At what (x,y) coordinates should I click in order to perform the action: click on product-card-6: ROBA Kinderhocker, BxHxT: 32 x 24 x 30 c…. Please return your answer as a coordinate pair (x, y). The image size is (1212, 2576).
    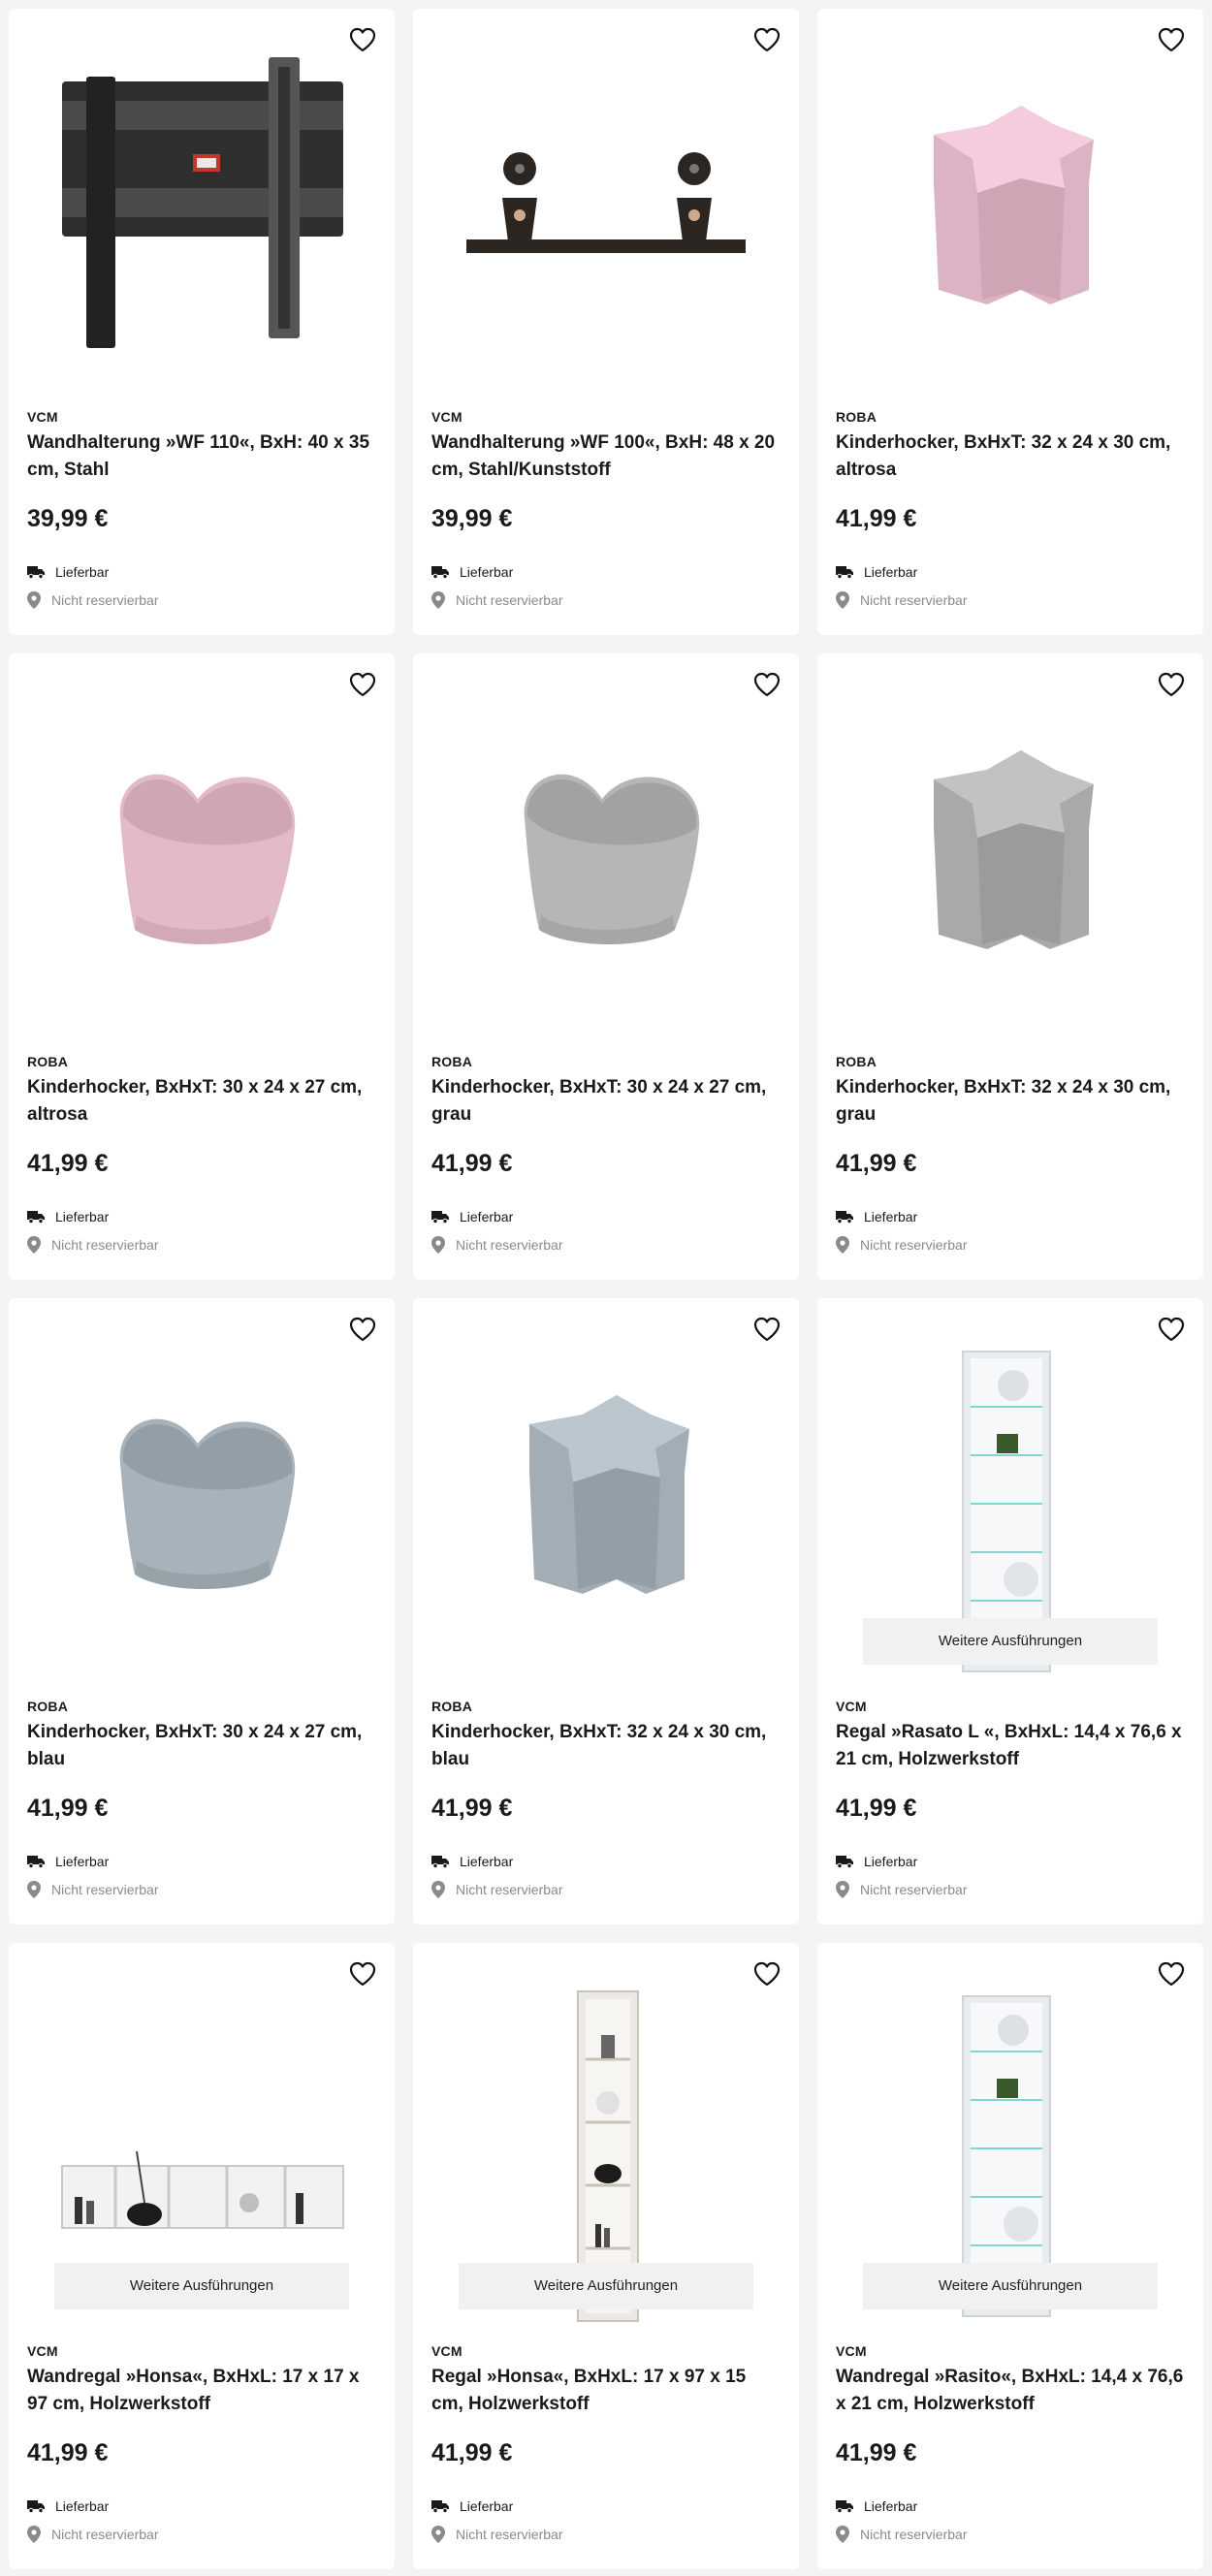
    Looking at the image, I should click on (1010, 967).